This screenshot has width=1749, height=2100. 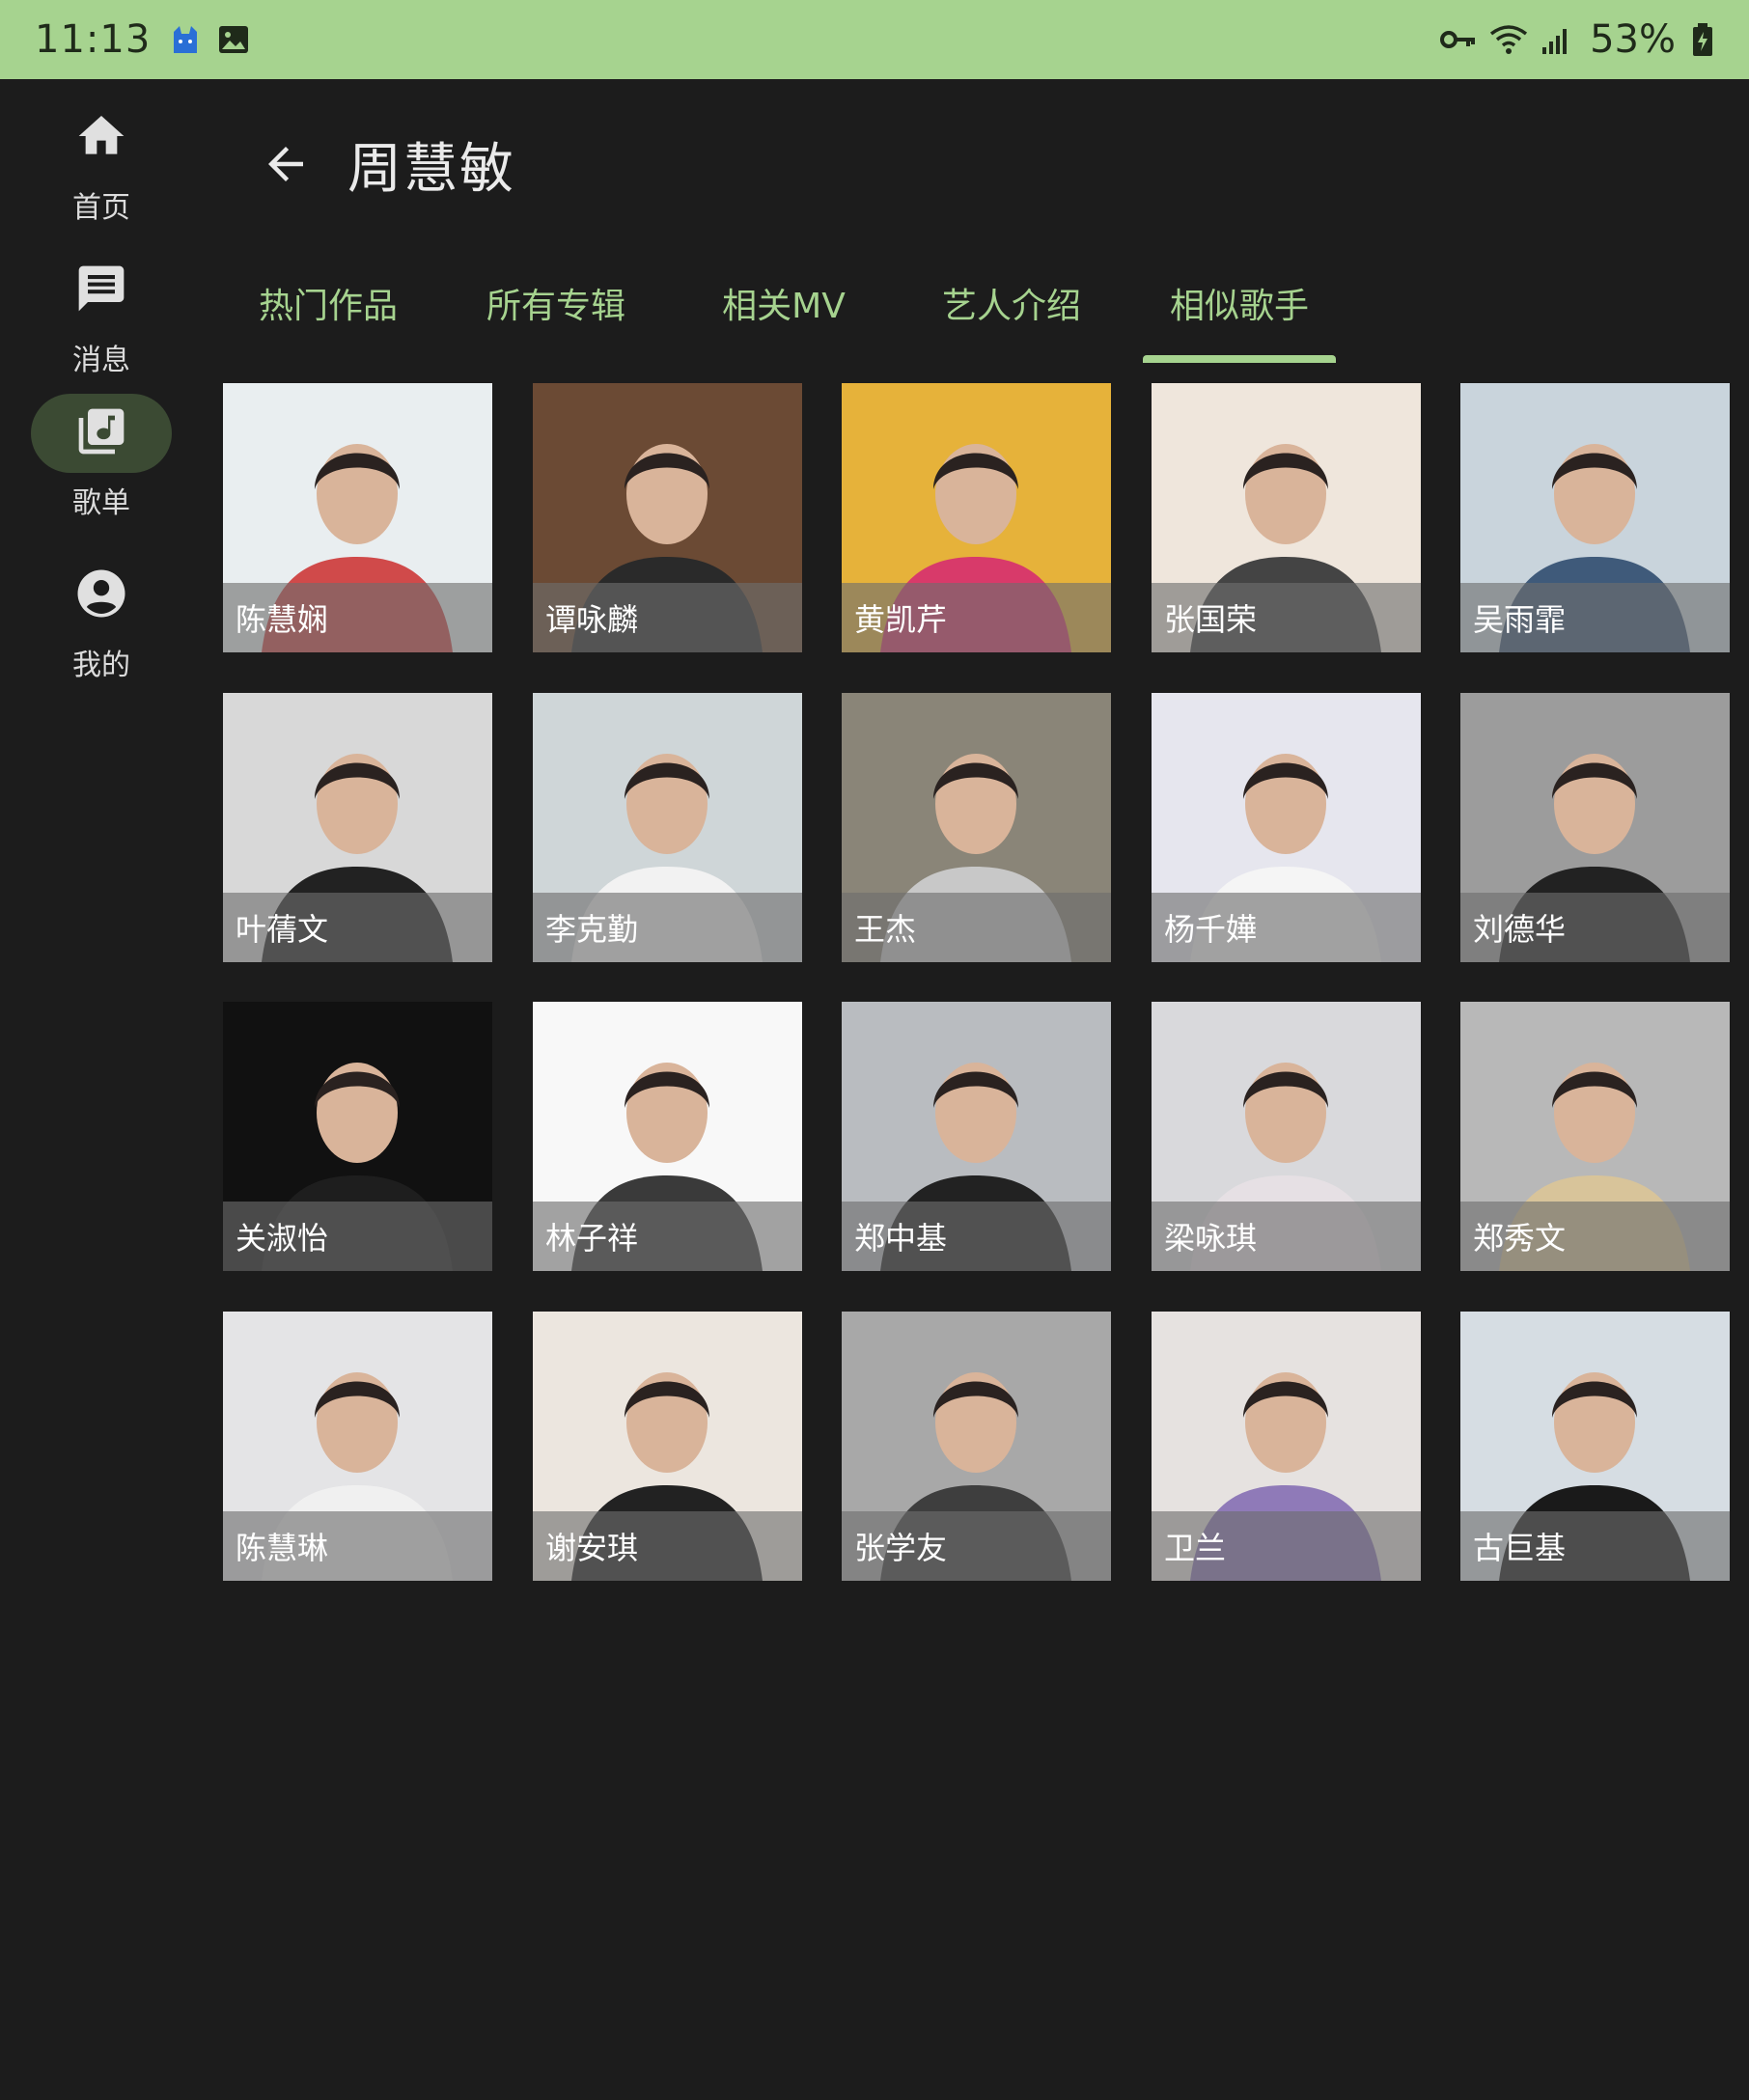 What do you see at coordinates (1595, 1546) in the screenshot?
I see `artist-name: 古巨基` at bounding box center [1595, 1546].